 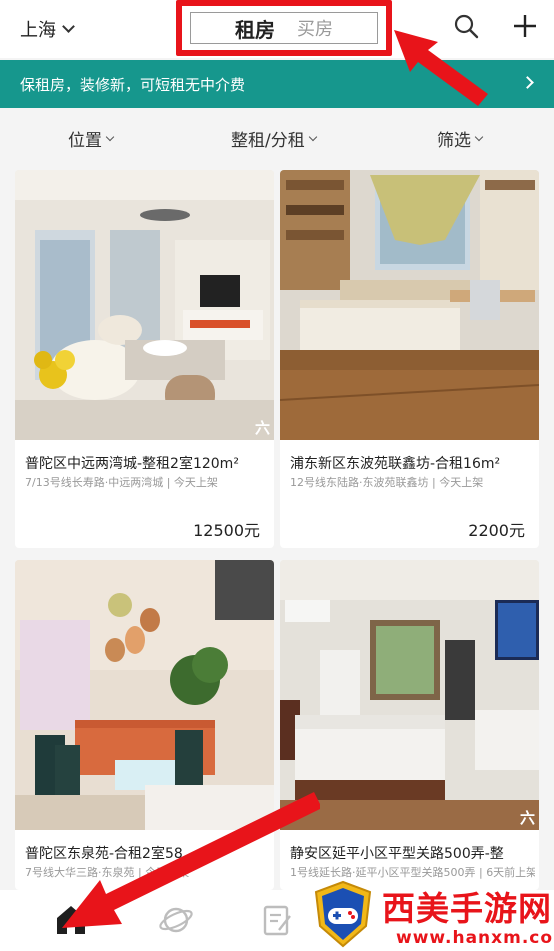 What do you see at coordinates (441, 68) in the screenshot?
I see `annotation-arrow-top` at bounding box center [441, 68].